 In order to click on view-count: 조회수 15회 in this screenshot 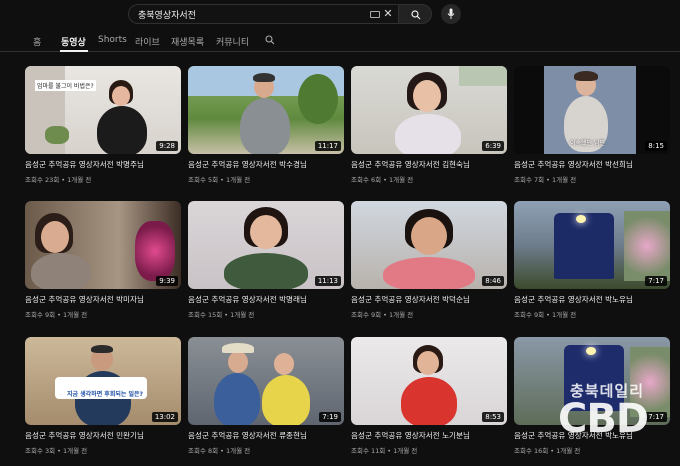, I will do `click(205, 315)`.